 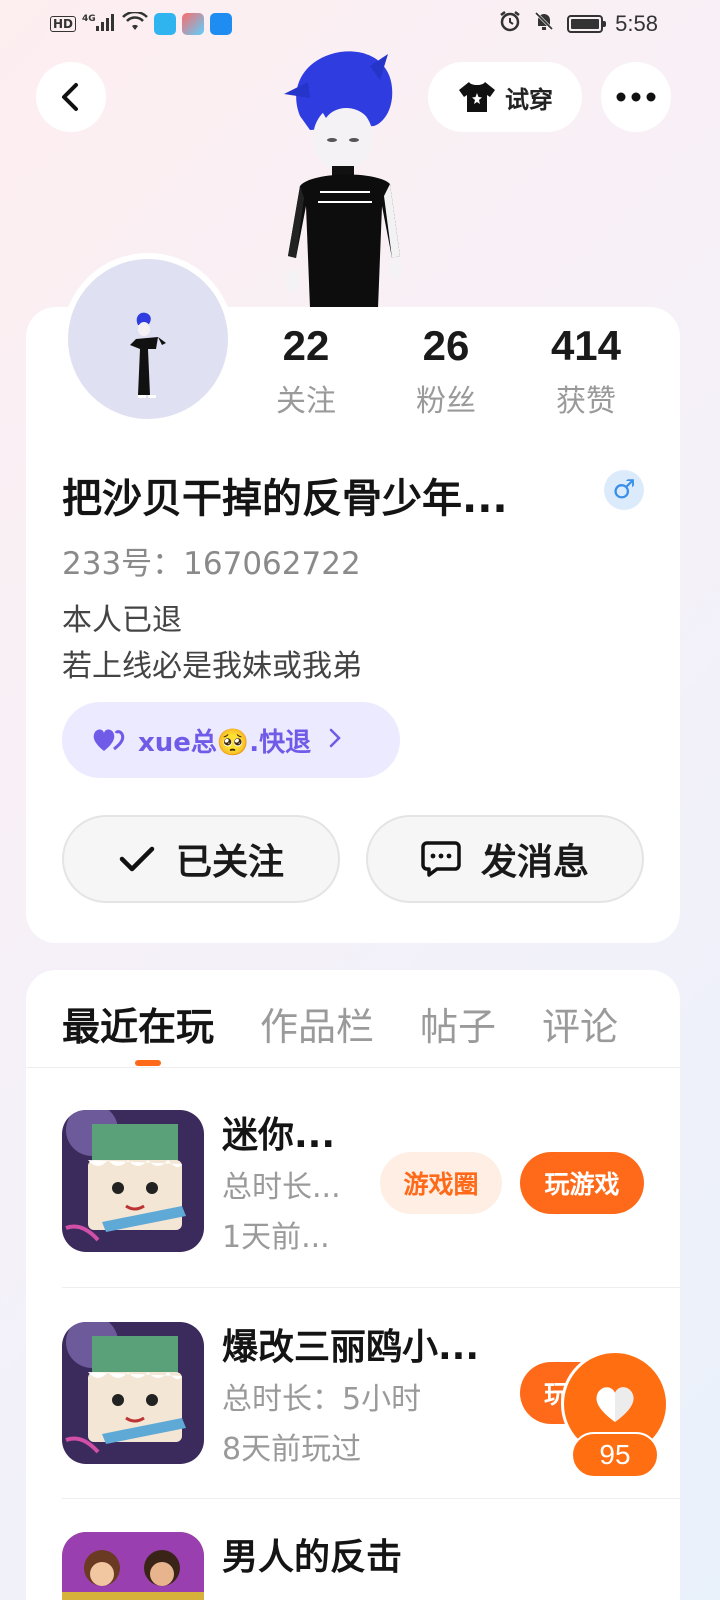 I want to click on tab-works: 作品栏, so click(x=317, y=1023).